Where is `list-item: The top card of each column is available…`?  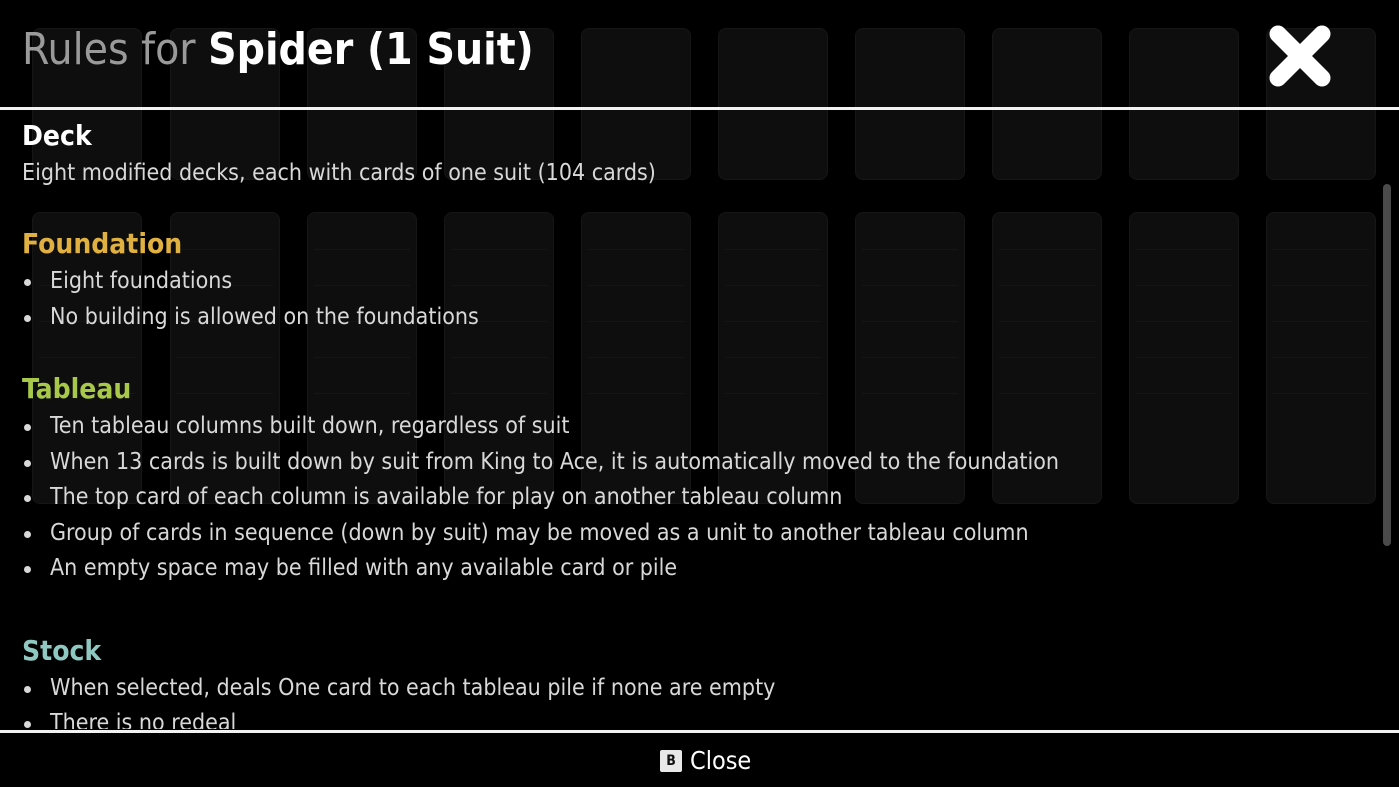 list-item: The top card of each column is available… is located at coordinates (697, 498).